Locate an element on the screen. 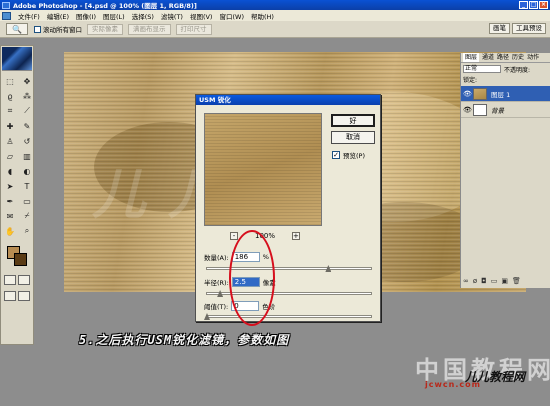 Image resolution: width=550 pixels, height=406 pixels. actual-pixels-button: 实际像素 is located at coordinates (105, 29).